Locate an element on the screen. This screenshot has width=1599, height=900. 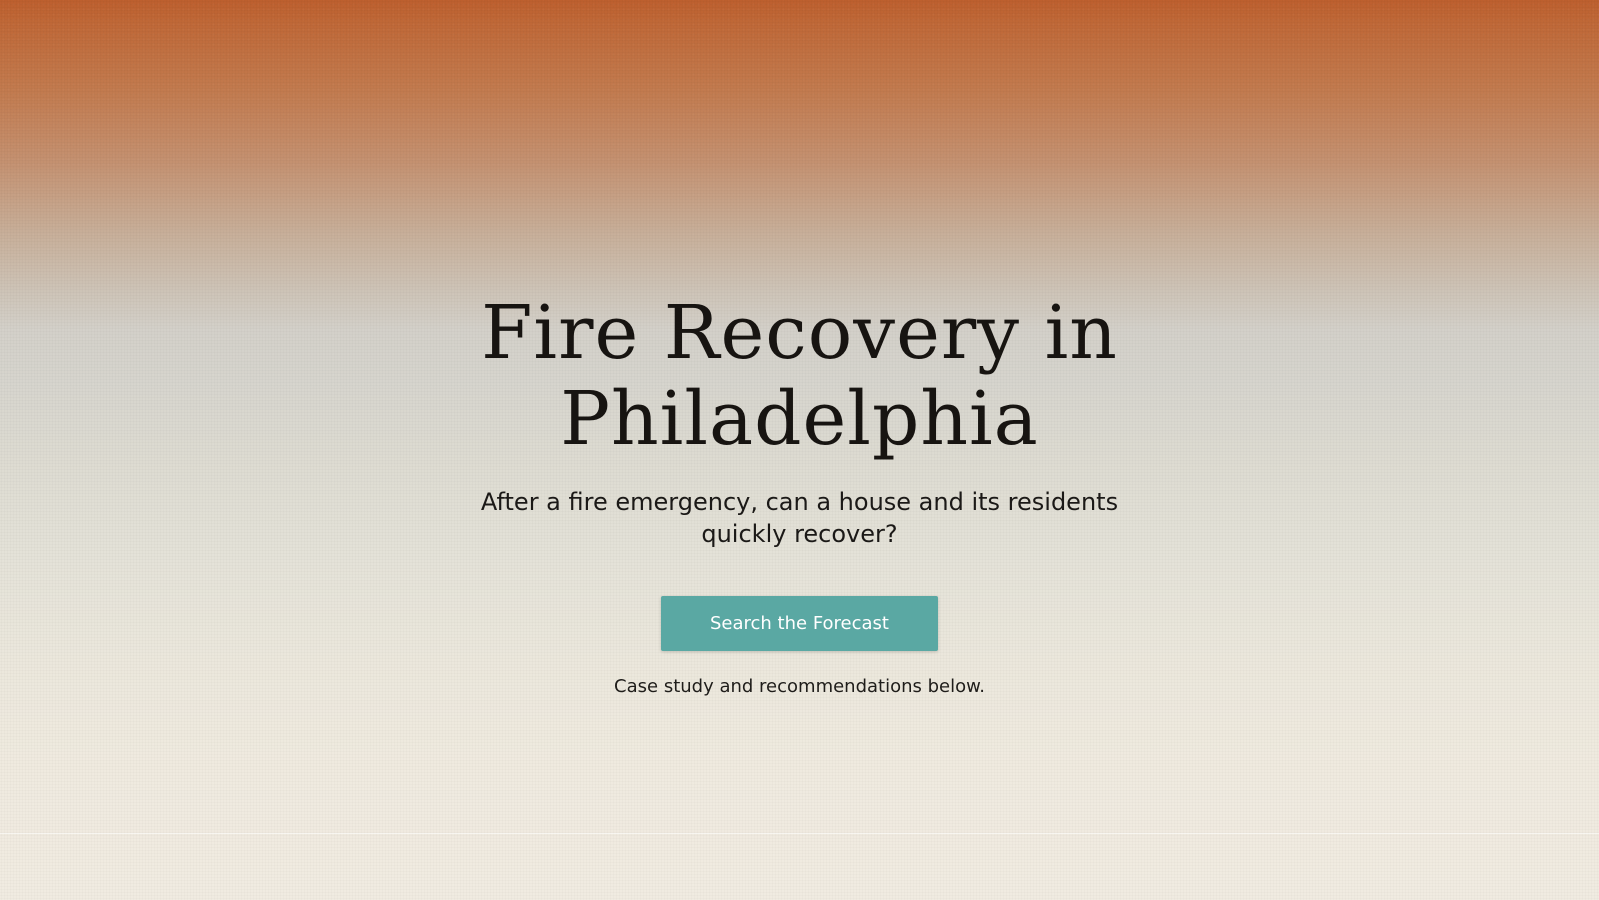
search-forecast-button: Search the Forecast is located at coordinates (799, 623).